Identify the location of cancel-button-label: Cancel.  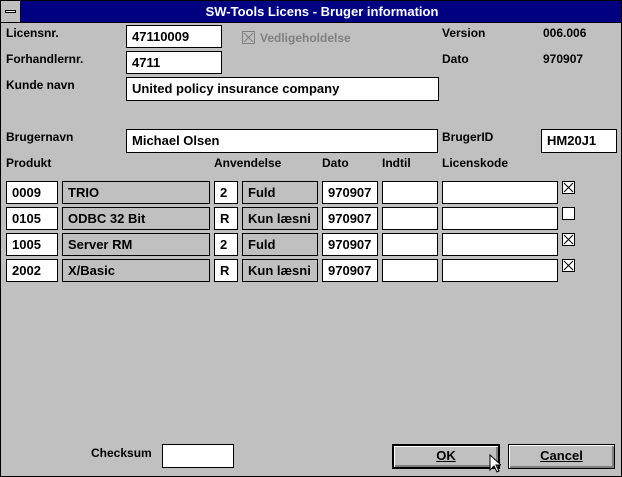
(561, 455).